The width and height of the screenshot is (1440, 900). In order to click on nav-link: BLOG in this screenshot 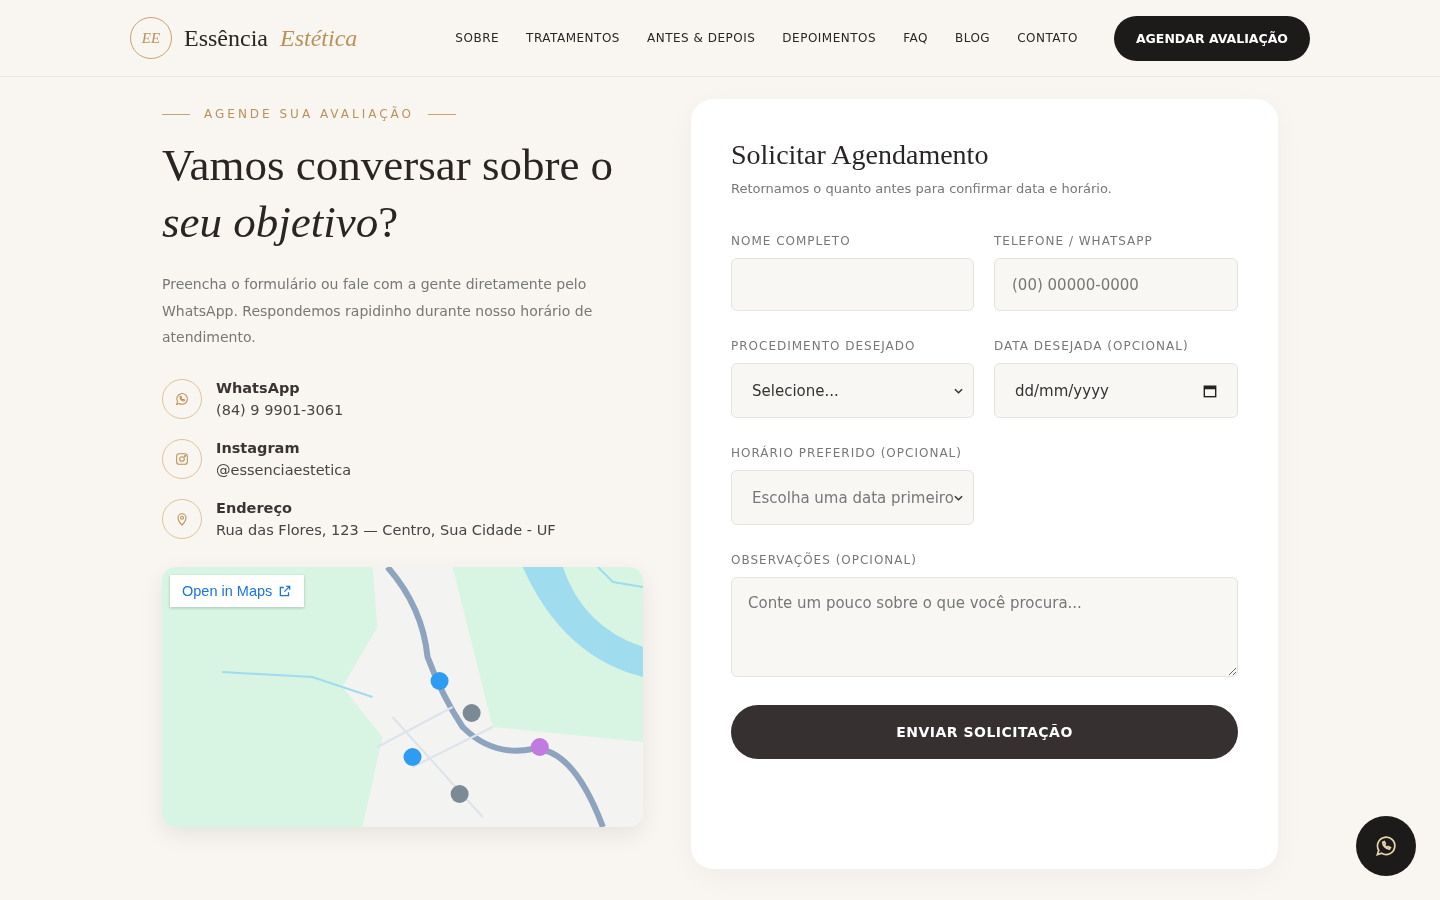, I will do `click(972, 38)`.